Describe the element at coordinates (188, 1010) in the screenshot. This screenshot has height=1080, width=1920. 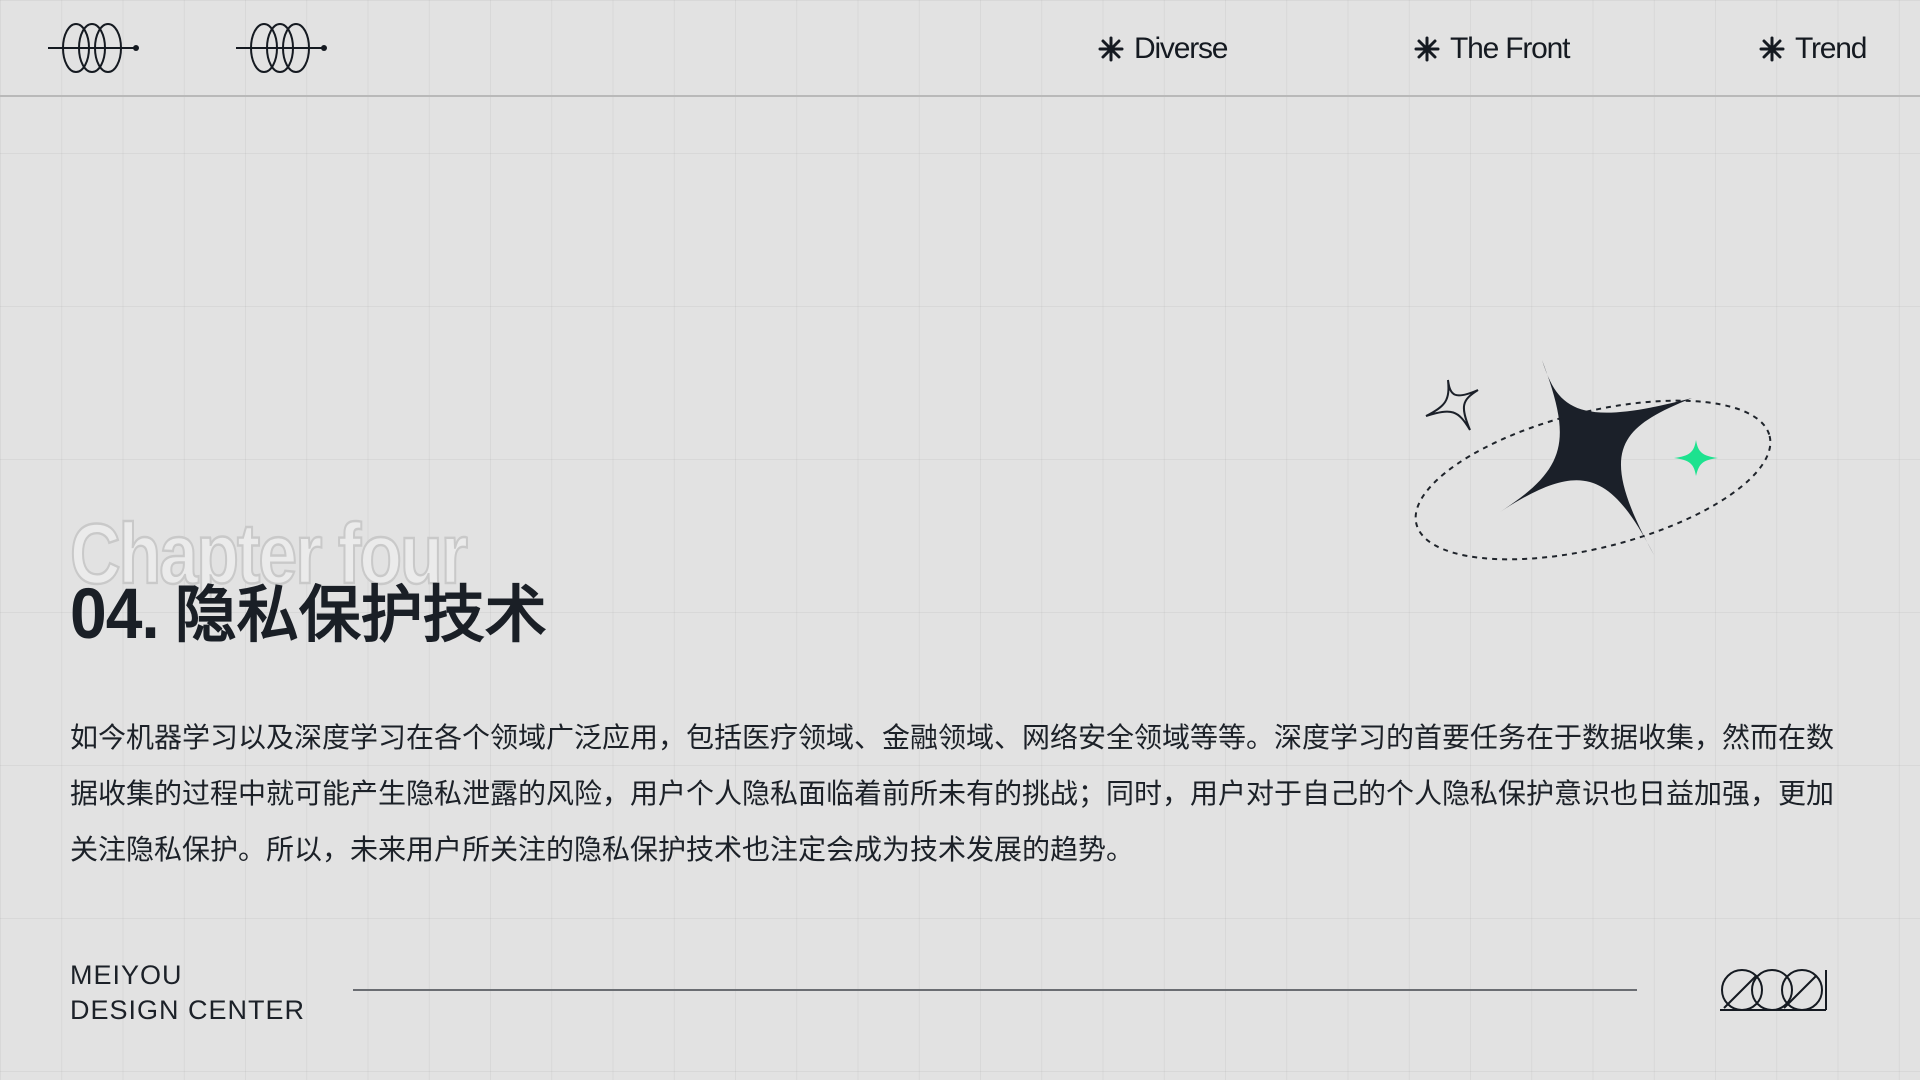
I see `brand-line-2: DESIGN CENTER` at that location.